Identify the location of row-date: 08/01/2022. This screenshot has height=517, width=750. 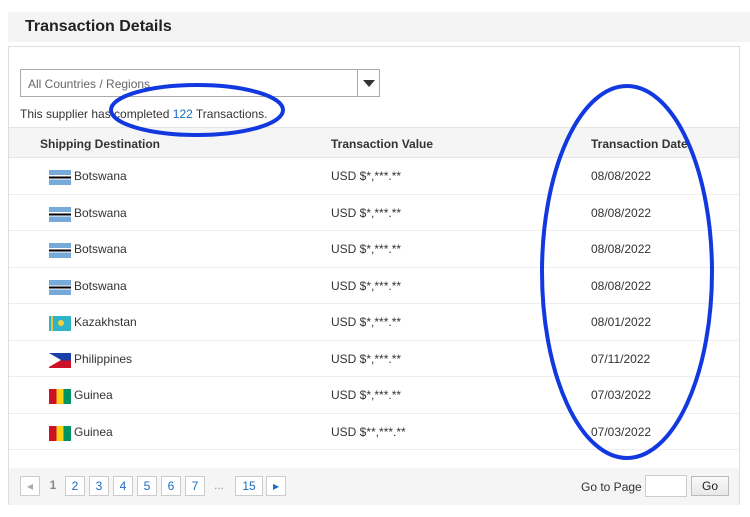
(621, 322).